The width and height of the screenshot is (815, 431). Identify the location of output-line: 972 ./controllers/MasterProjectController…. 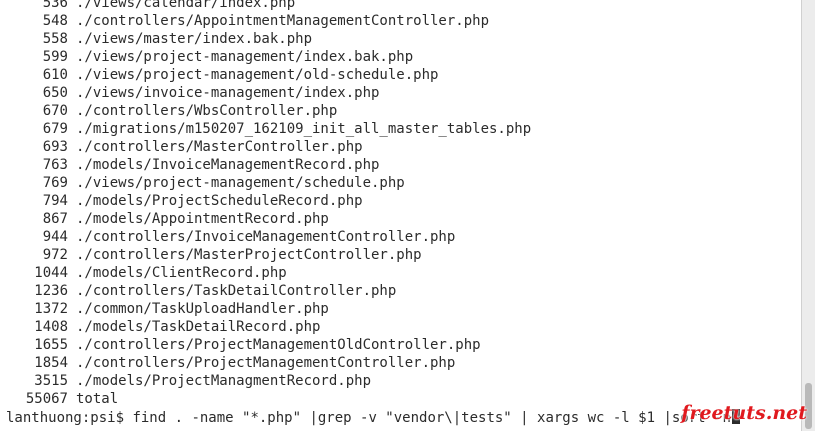
(268, 255).